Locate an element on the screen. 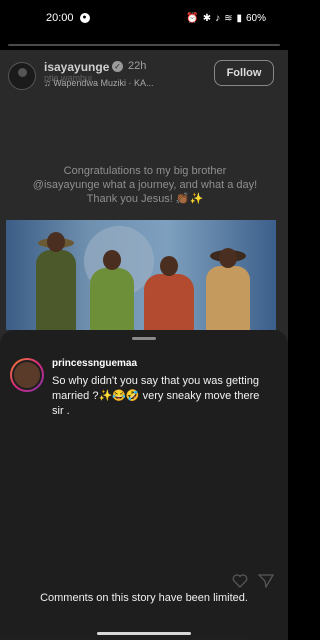 The width and height of the screenshot is (320, 640). story-progress-bar is located at coordinates (144, 45).